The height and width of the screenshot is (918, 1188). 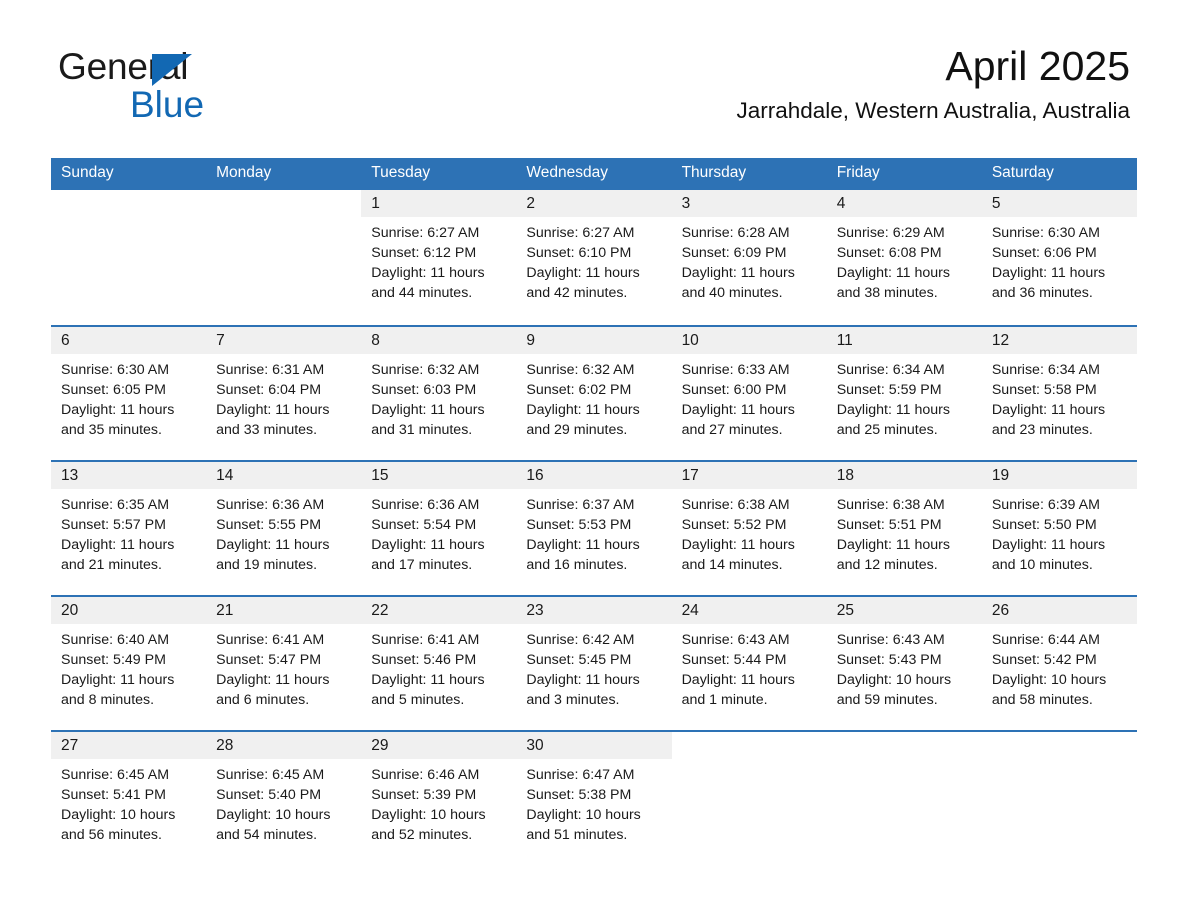 What do you see at coordinates (283, 220) in the screenshot?
I see `day-sun-info` at bounding box center [283, 220].